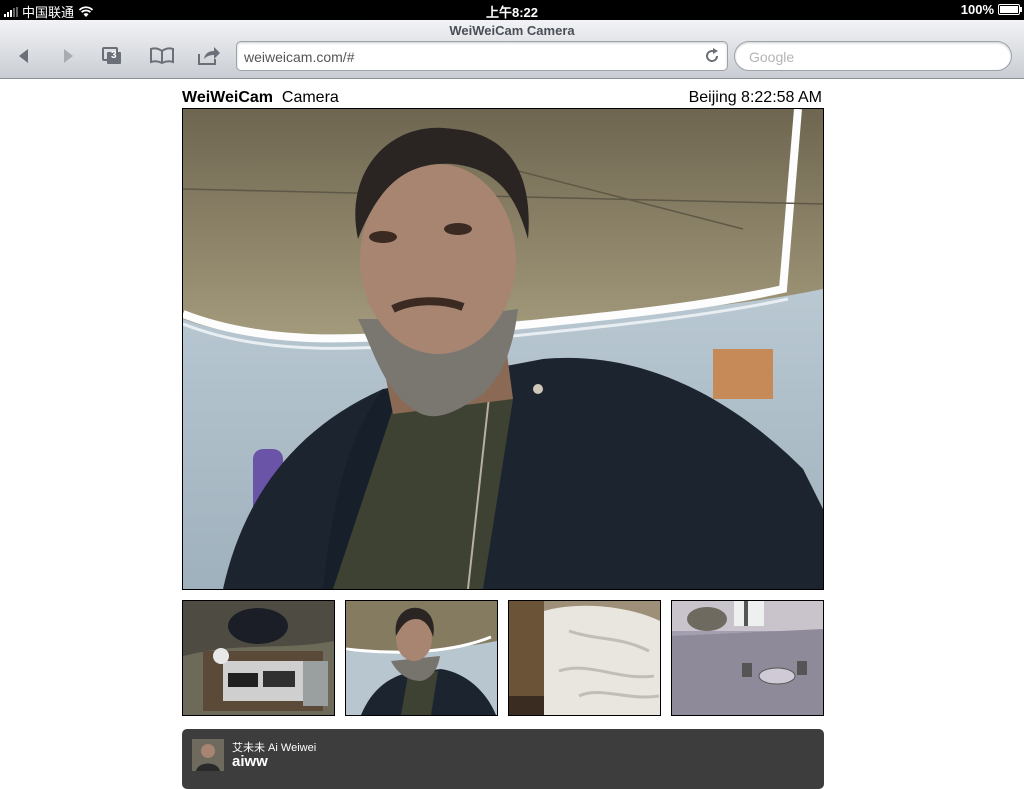 This screenshot has height=789, width=1024. What do you see at coordinates (482, 56) in the screenshot?
I see `address-bar: weiweicam.com/#` at bounding box center [482, 56].